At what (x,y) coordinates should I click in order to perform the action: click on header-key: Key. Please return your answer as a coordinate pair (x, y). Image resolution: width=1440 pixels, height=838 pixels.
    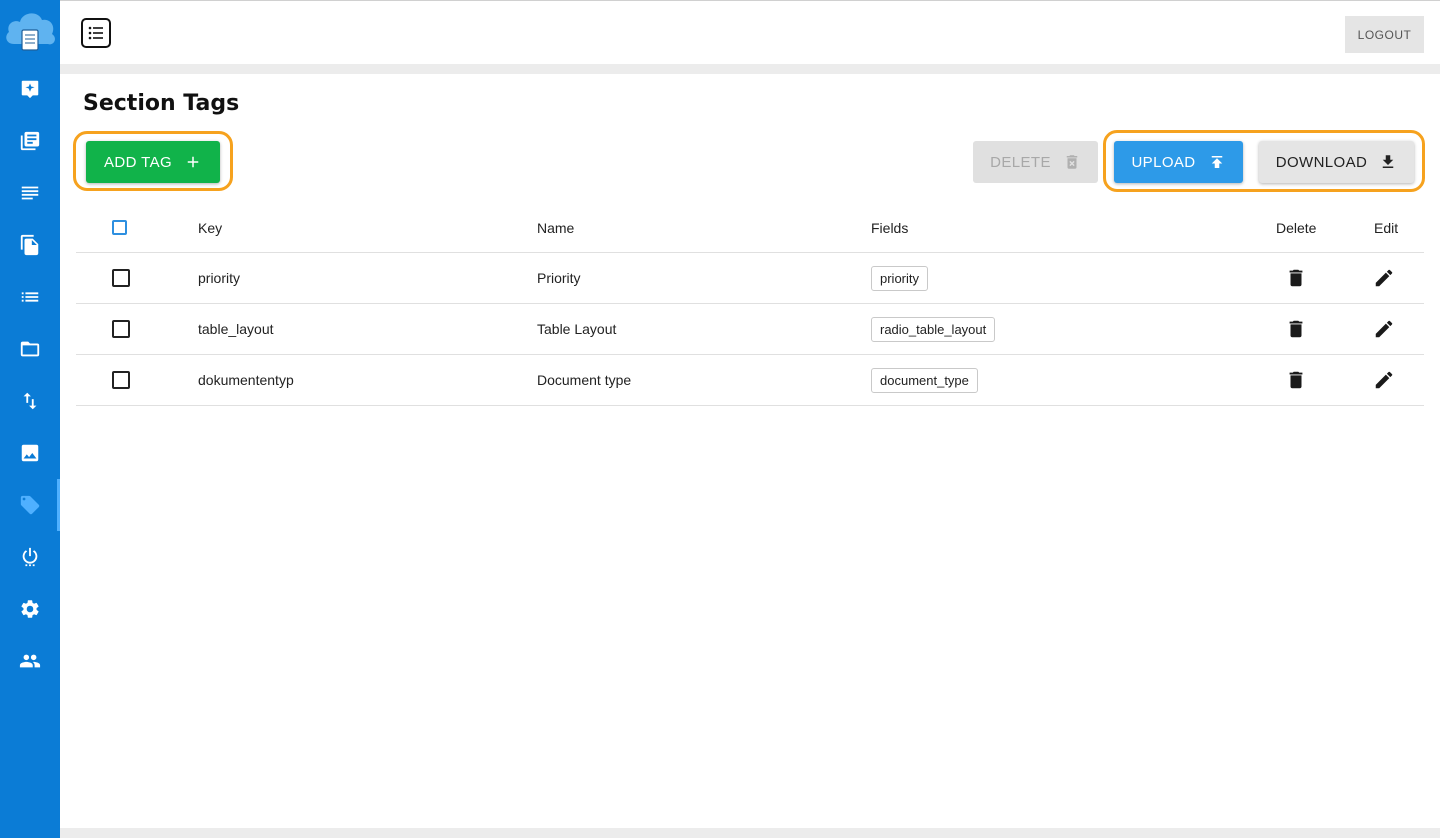
    Looking at the image, I should click on (210, 227).